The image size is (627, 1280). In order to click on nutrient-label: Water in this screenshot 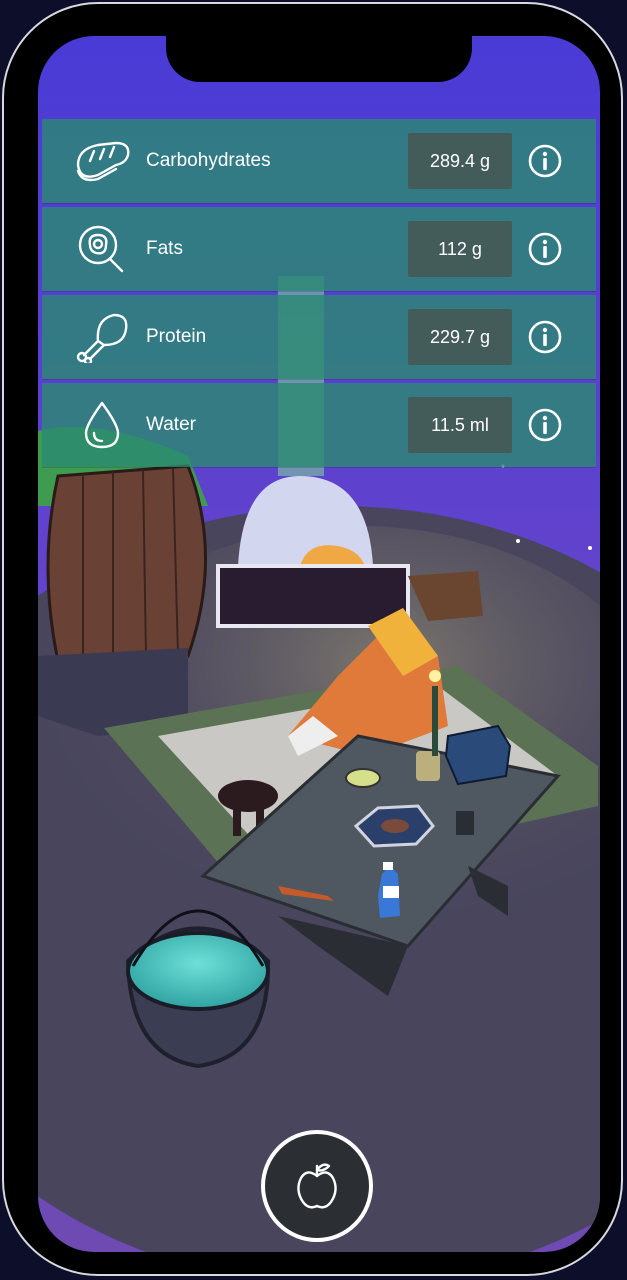, I will do `click(171, 424)`.